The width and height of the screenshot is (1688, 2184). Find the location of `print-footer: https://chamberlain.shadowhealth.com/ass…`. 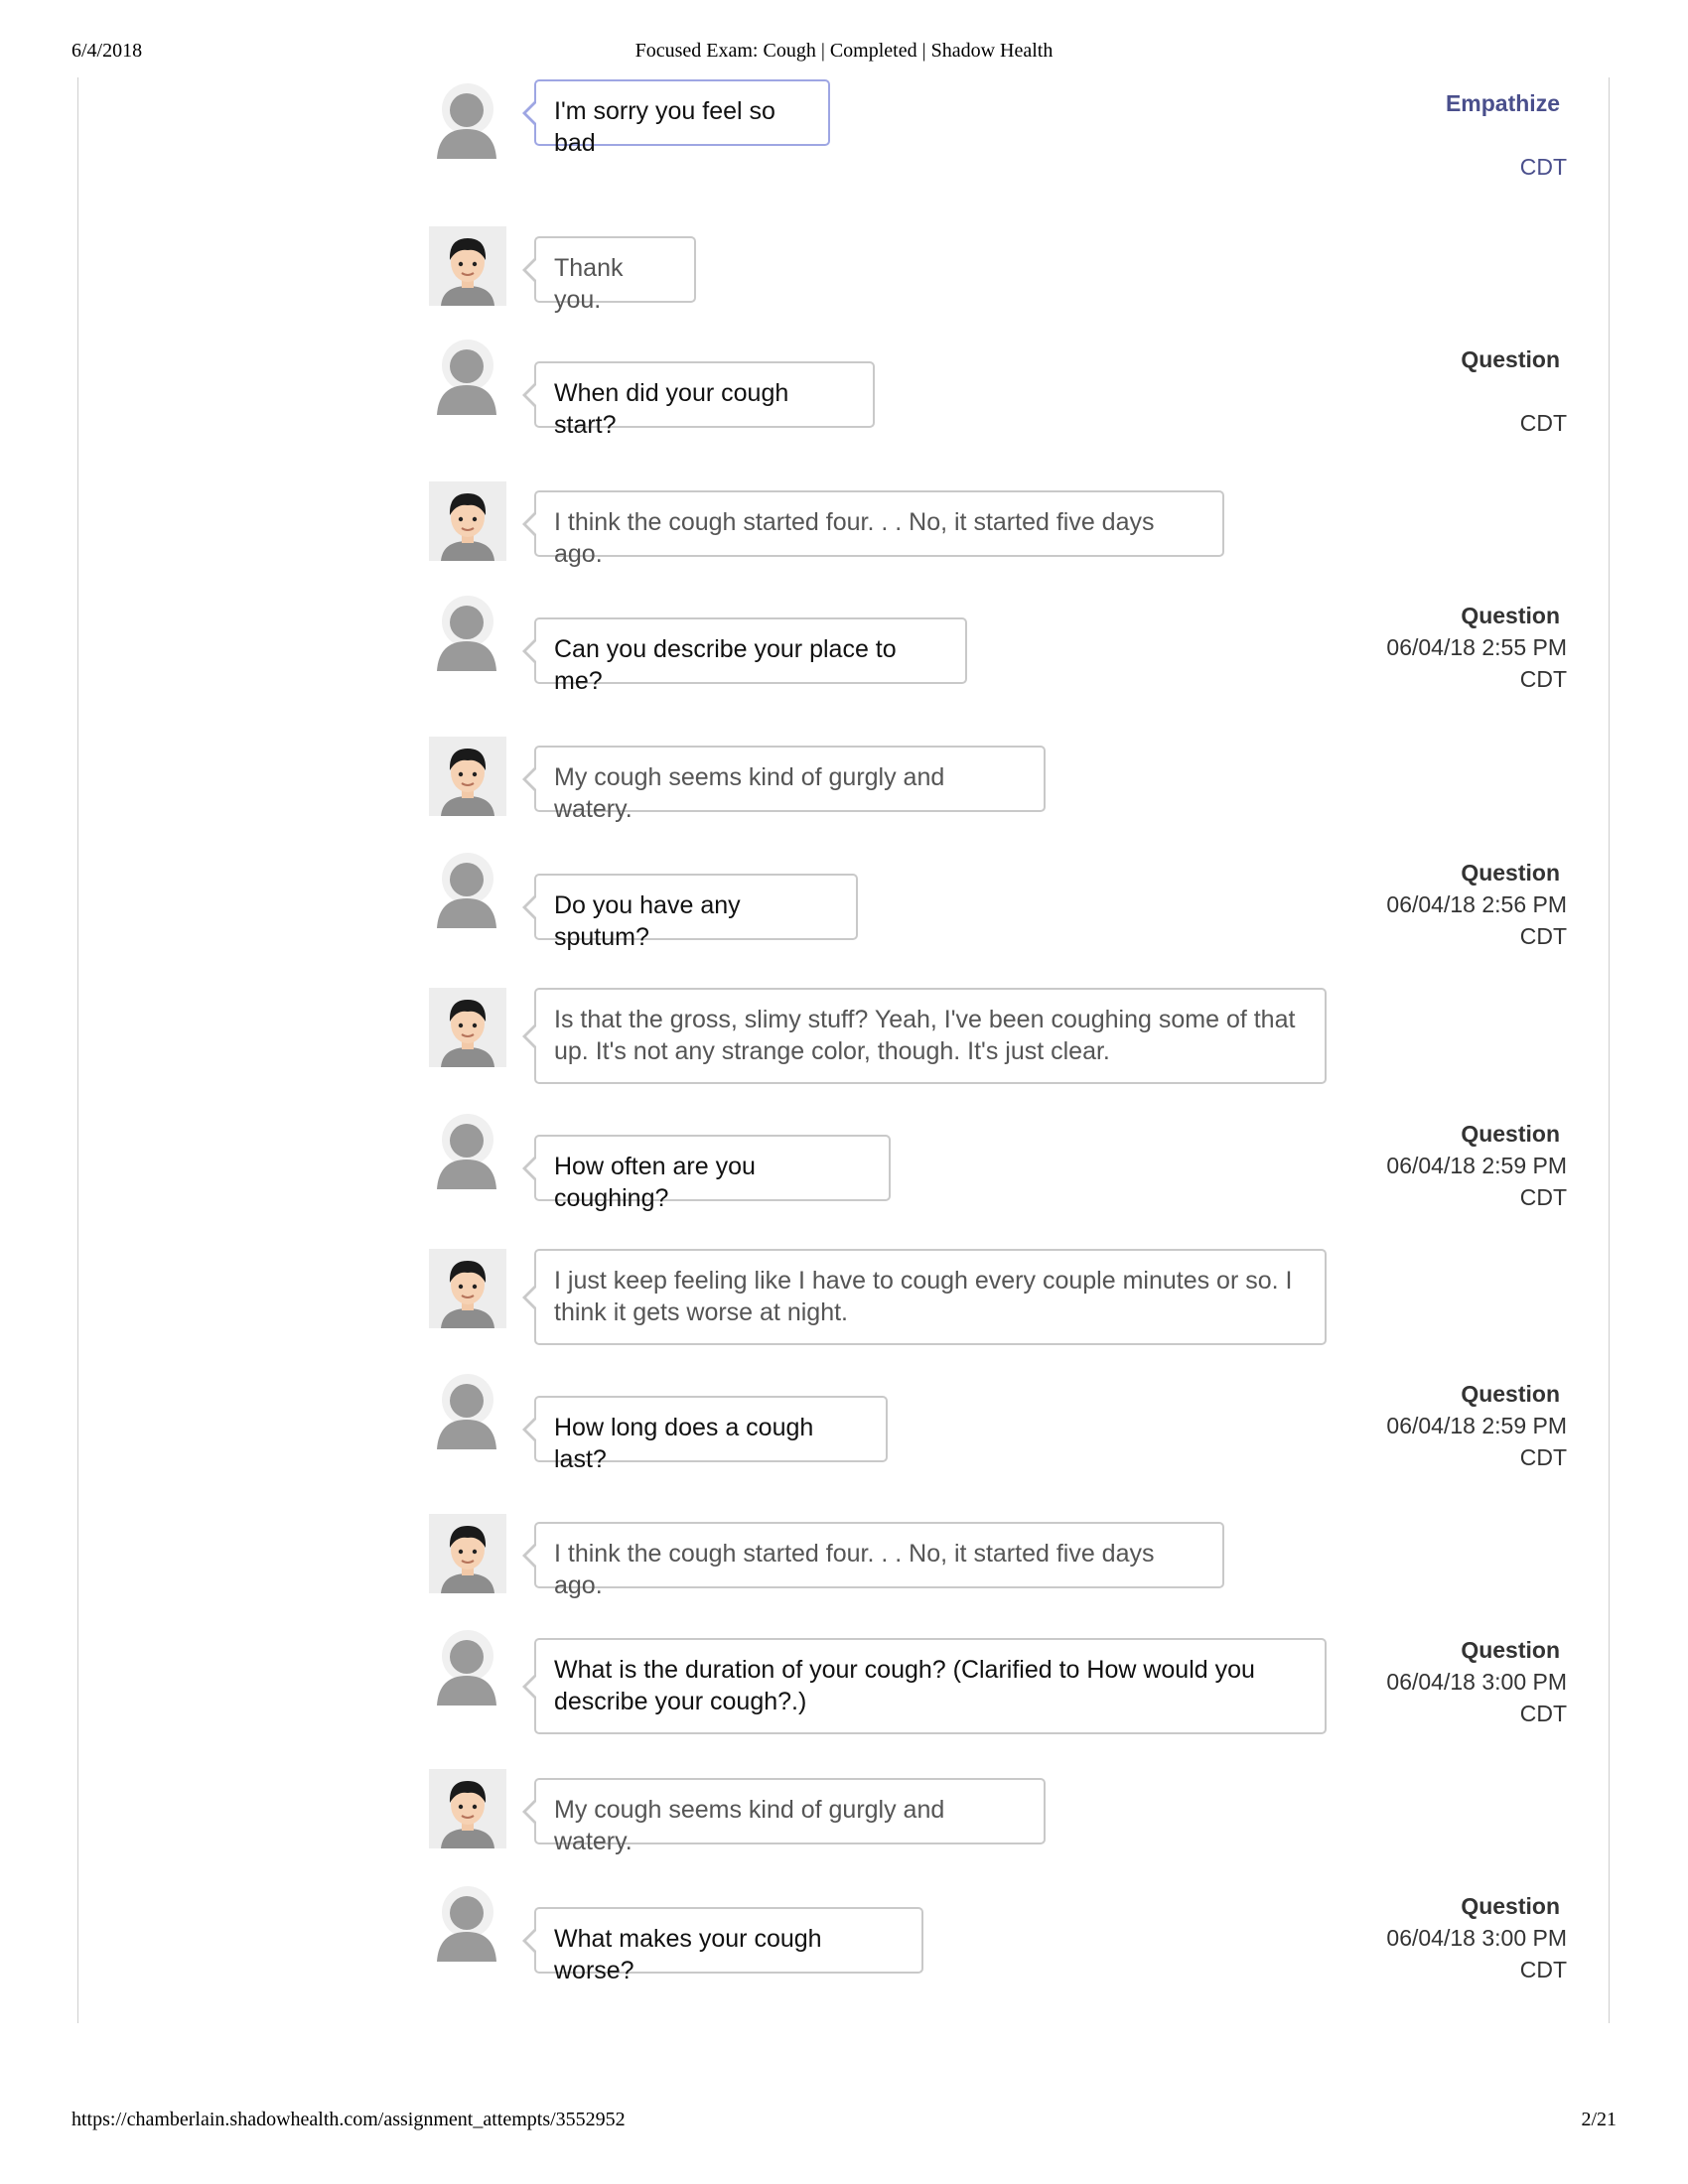

print-footer: https://chamberlain.shadowhealth.com/ass… is located at coordinates (844, 2123).